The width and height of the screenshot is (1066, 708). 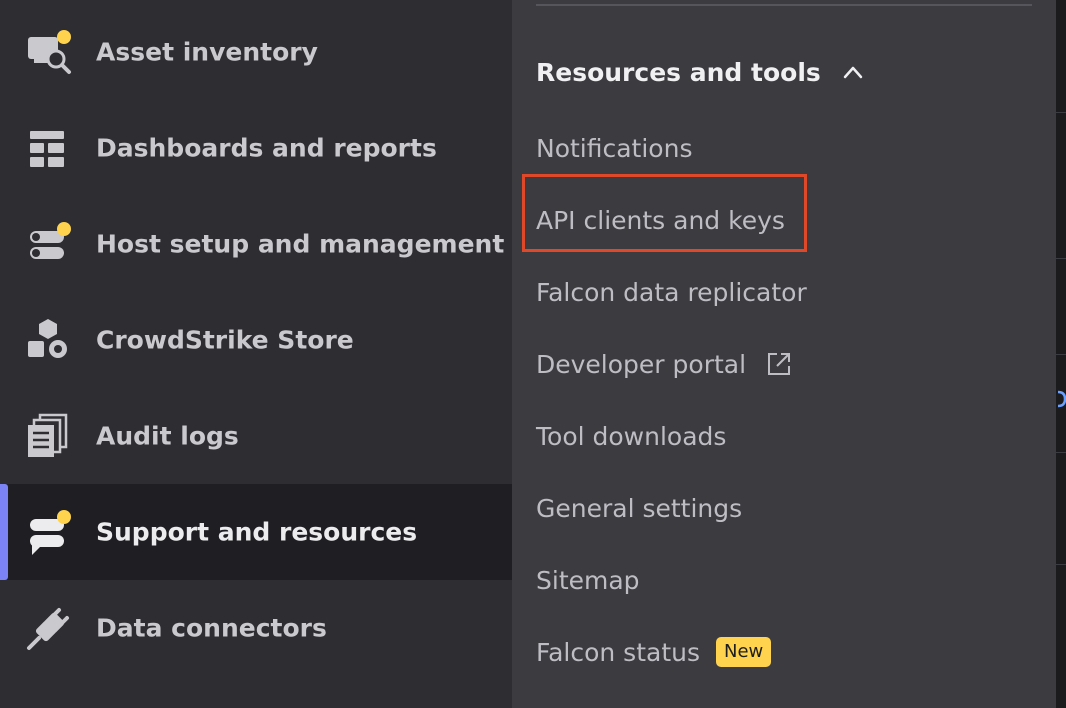 I want to click on menu-item-general-settings: General settings, so click(x=639, y=508).